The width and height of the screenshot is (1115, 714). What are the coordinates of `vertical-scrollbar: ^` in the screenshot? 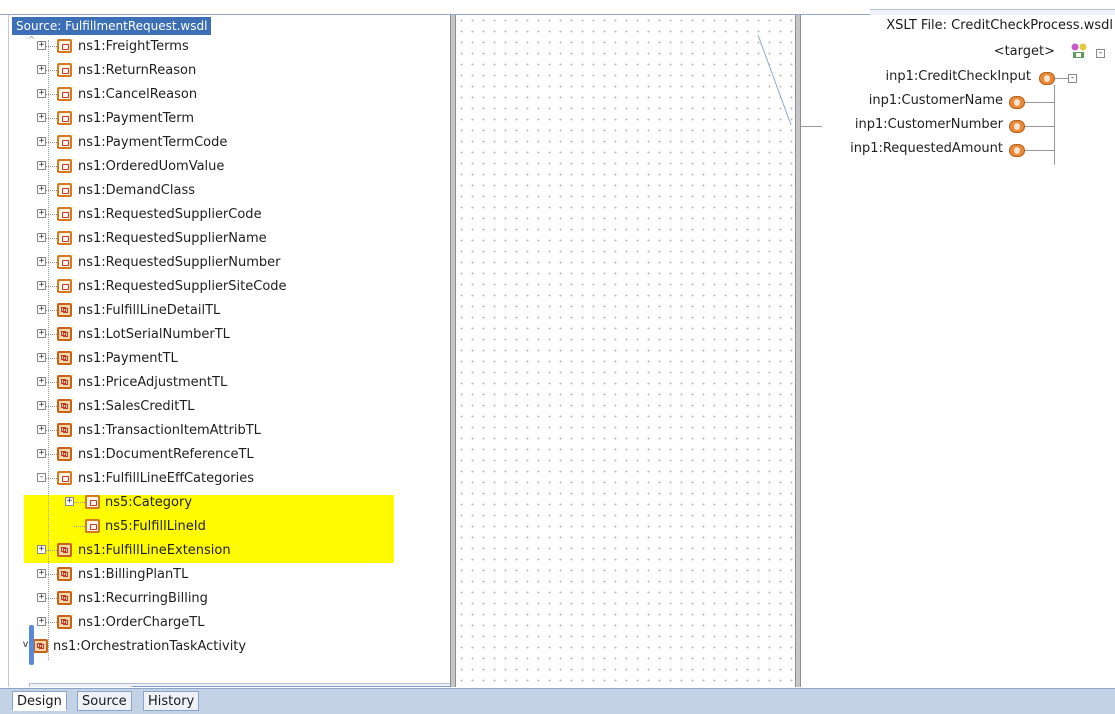 It's located at (31, 352).